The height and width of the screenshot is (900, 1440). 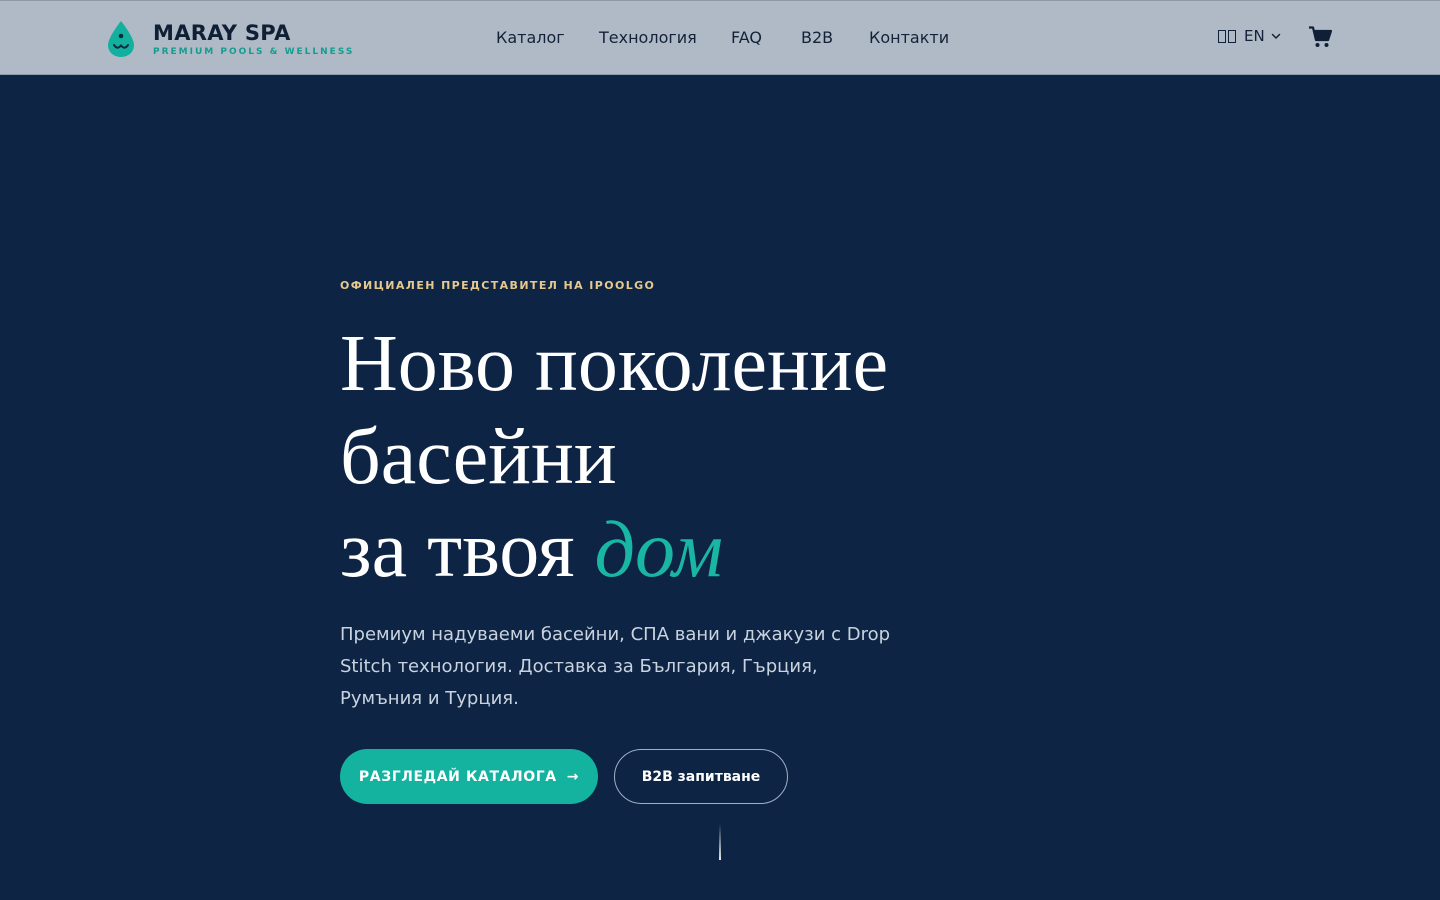 What do you see at coordinates (746, 37) in the screenshot?
I see `nav-item-faq: FAQ` at bounding box center [746, 37].